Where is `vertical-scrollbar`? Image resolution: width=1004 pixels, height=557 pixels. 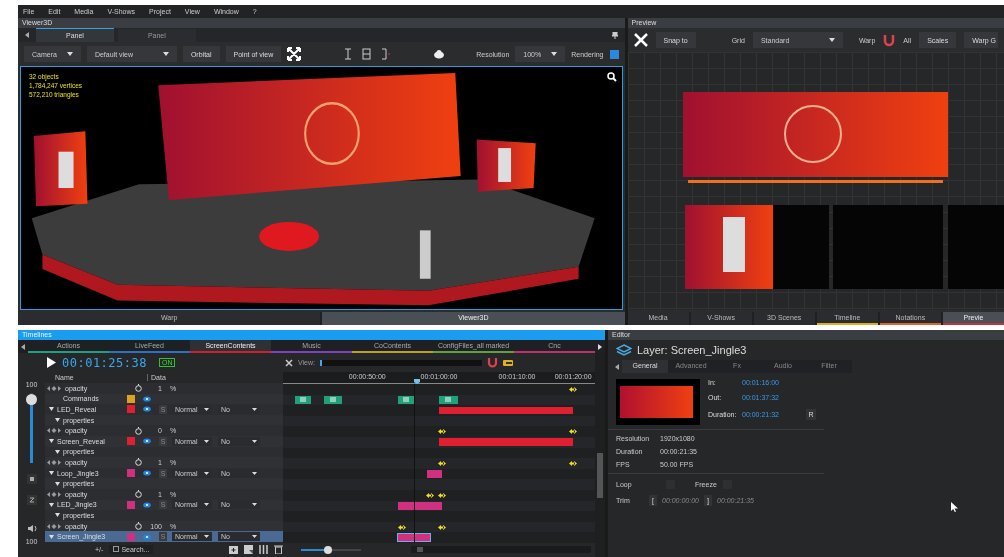
vertical-scrollbar is located at coordinates (600, 455).